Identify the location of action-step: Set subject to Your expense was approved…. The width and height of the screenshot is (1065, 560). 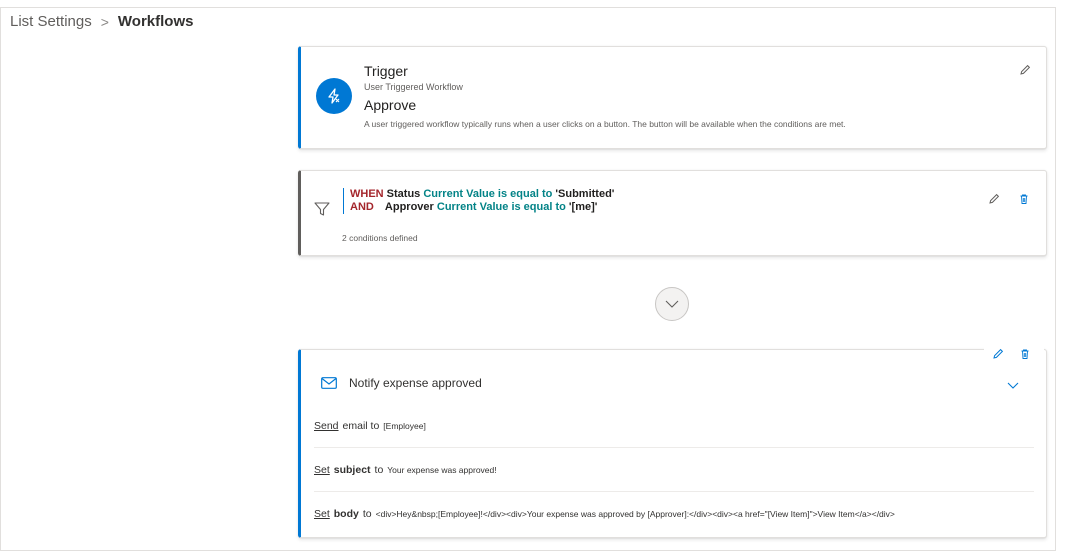
(674, 470).